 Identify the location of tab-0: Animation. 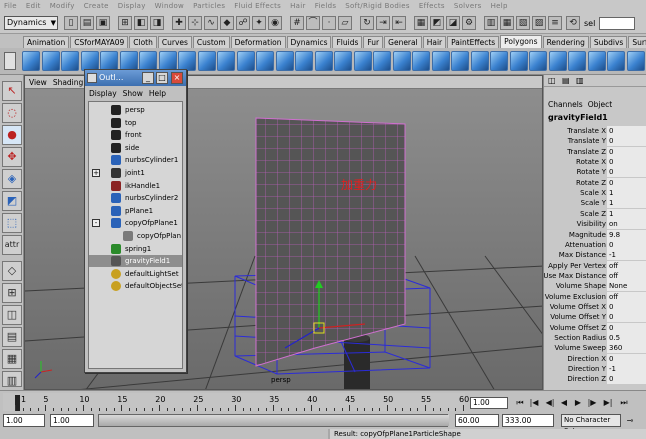
(46, 42).